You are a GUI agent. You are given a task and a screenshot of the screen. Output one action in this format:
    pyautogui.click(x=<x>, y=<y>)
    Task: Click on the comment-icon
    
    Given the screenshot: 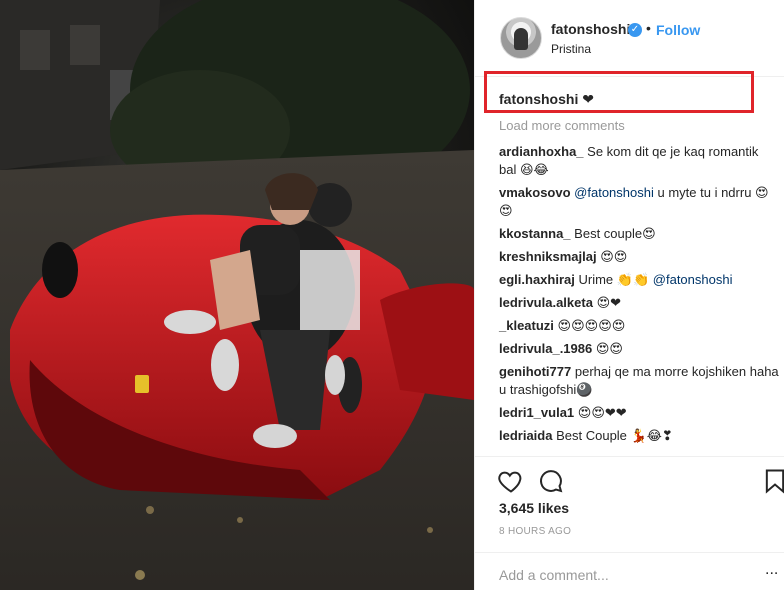 What is the action you would take?
    pyautogui.click(x=551, y=481)
    